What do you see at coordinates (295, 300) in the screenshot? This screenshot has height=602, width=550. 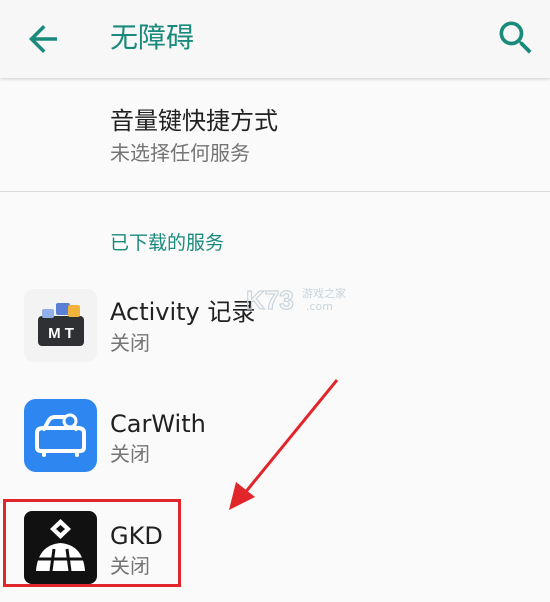 I see `watermark: K73 游戏之家 .com` at bounding box center [295, 300].